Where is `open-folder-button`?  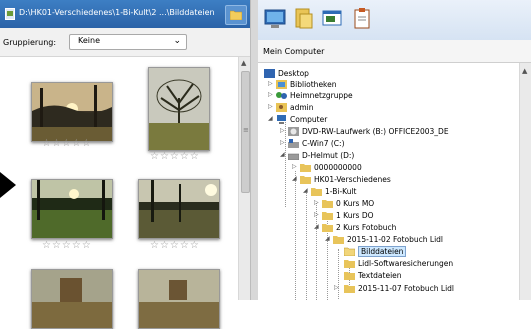 open-folder-button is located at coordinates (236, 15).